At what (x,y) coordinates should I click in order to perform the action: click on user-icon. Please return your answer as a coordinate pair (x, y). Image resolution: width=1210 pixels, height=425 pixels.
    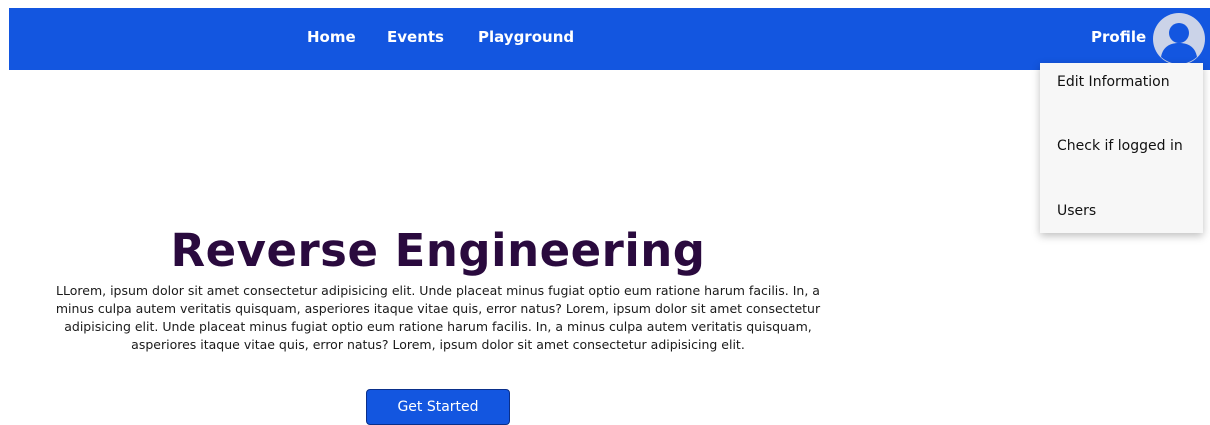
    Looking at the image, I should click on (1179, 39).